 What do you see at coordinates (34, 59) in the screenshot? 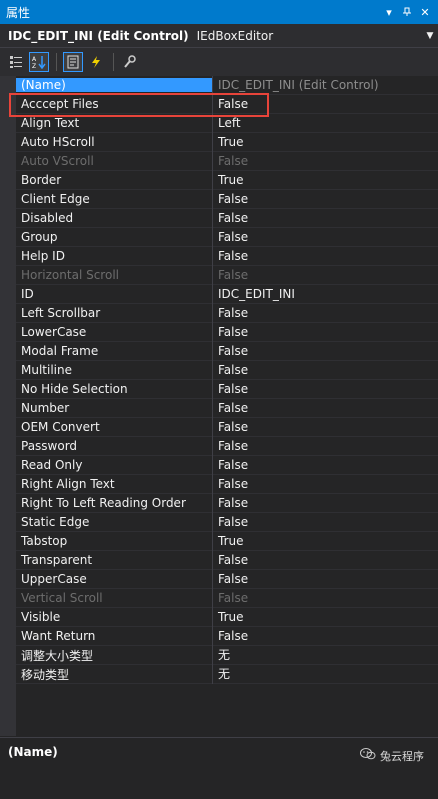
I see `svg-text: A` at bounding box center [34, 59].